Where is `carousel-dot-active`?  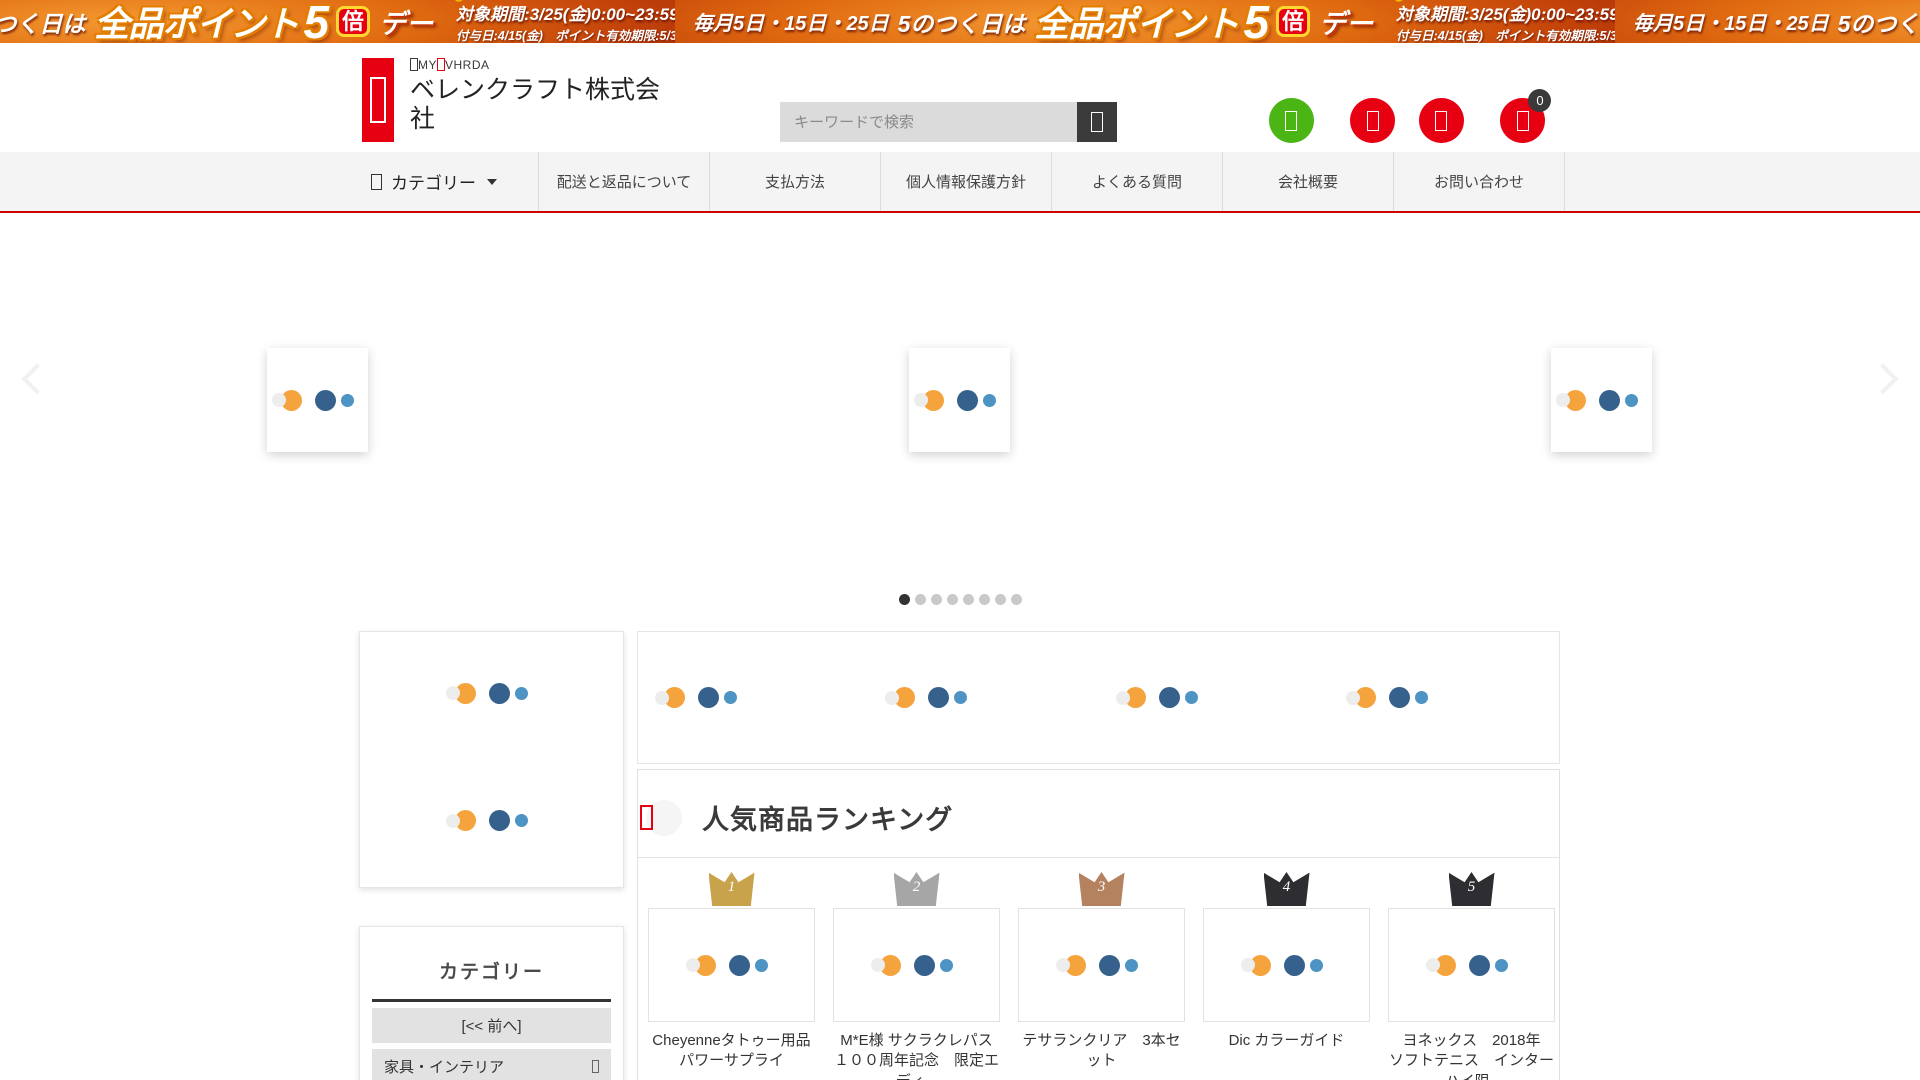
carousel-dot-active is located at coordinates (904, 599).